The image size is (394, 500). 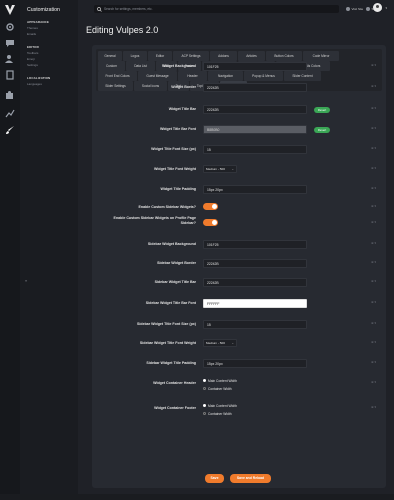 I want to click on gear-icon, so click(x=10, y=27).